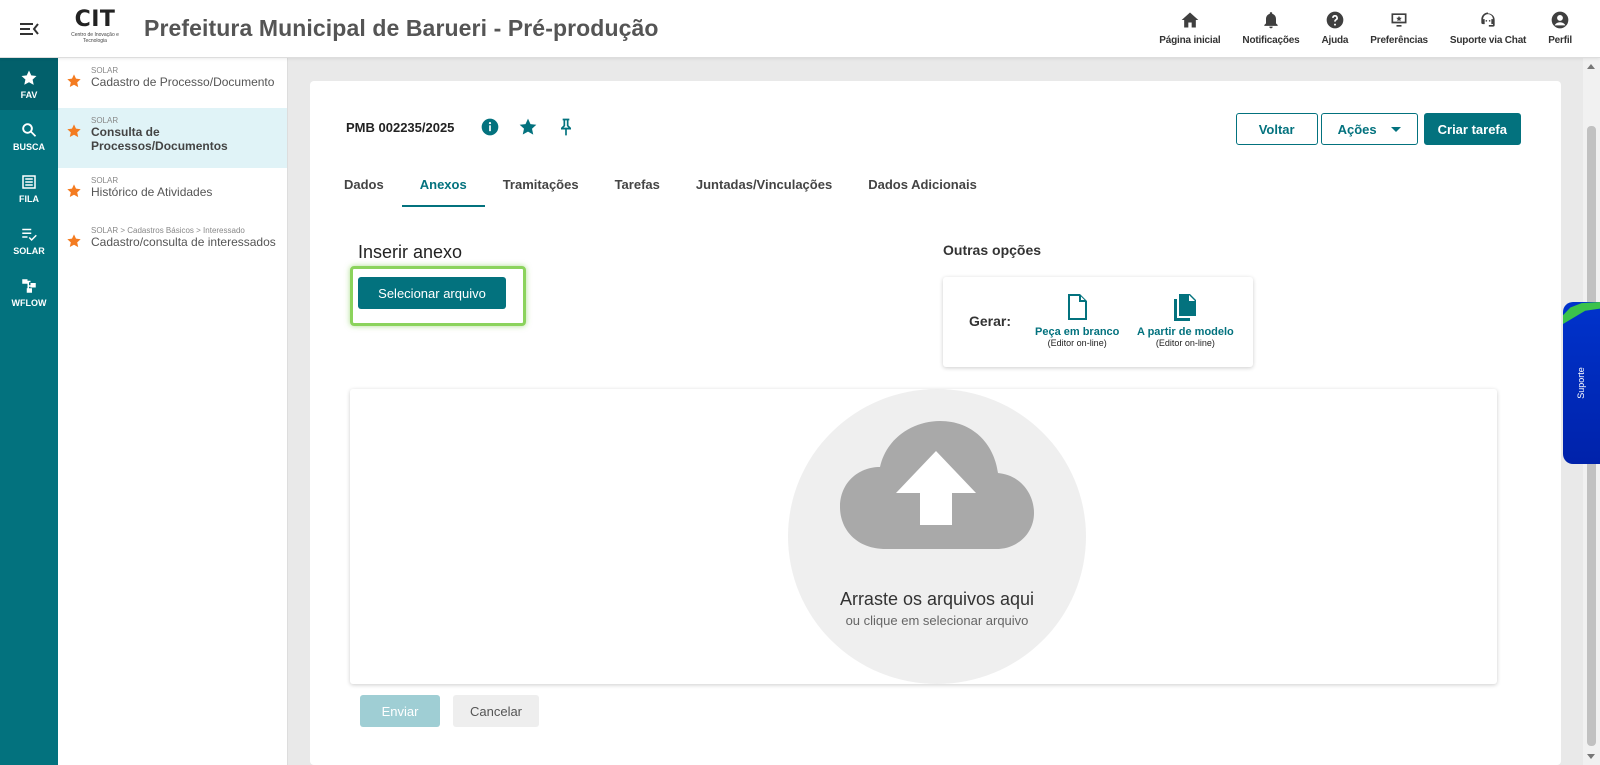 Image resolution: width=1600 pixels, height=765 pixels. What do you see at coordinates (400, 127) in the screenshot?
I see `document-id: PMB 002235/2025` at bounding box center [400, 127].